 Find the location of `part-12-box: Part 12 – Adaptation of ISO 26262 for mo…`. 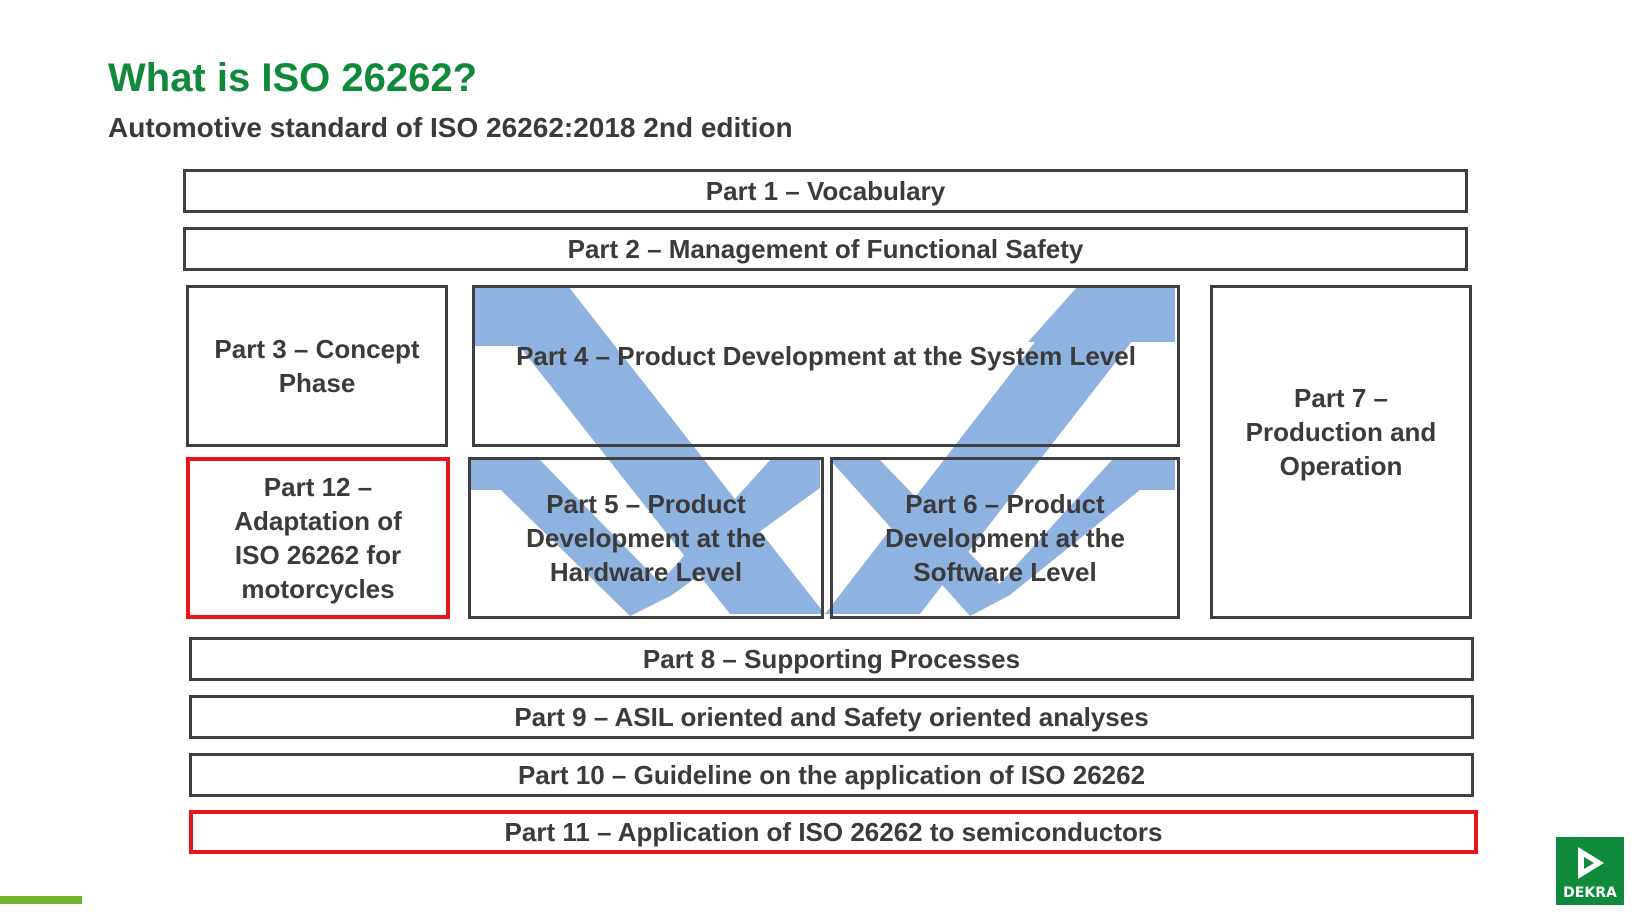

part-12-box: Part 12 – Adaptation of ISO 26262 for mo… is located at coordinates (318, 538).